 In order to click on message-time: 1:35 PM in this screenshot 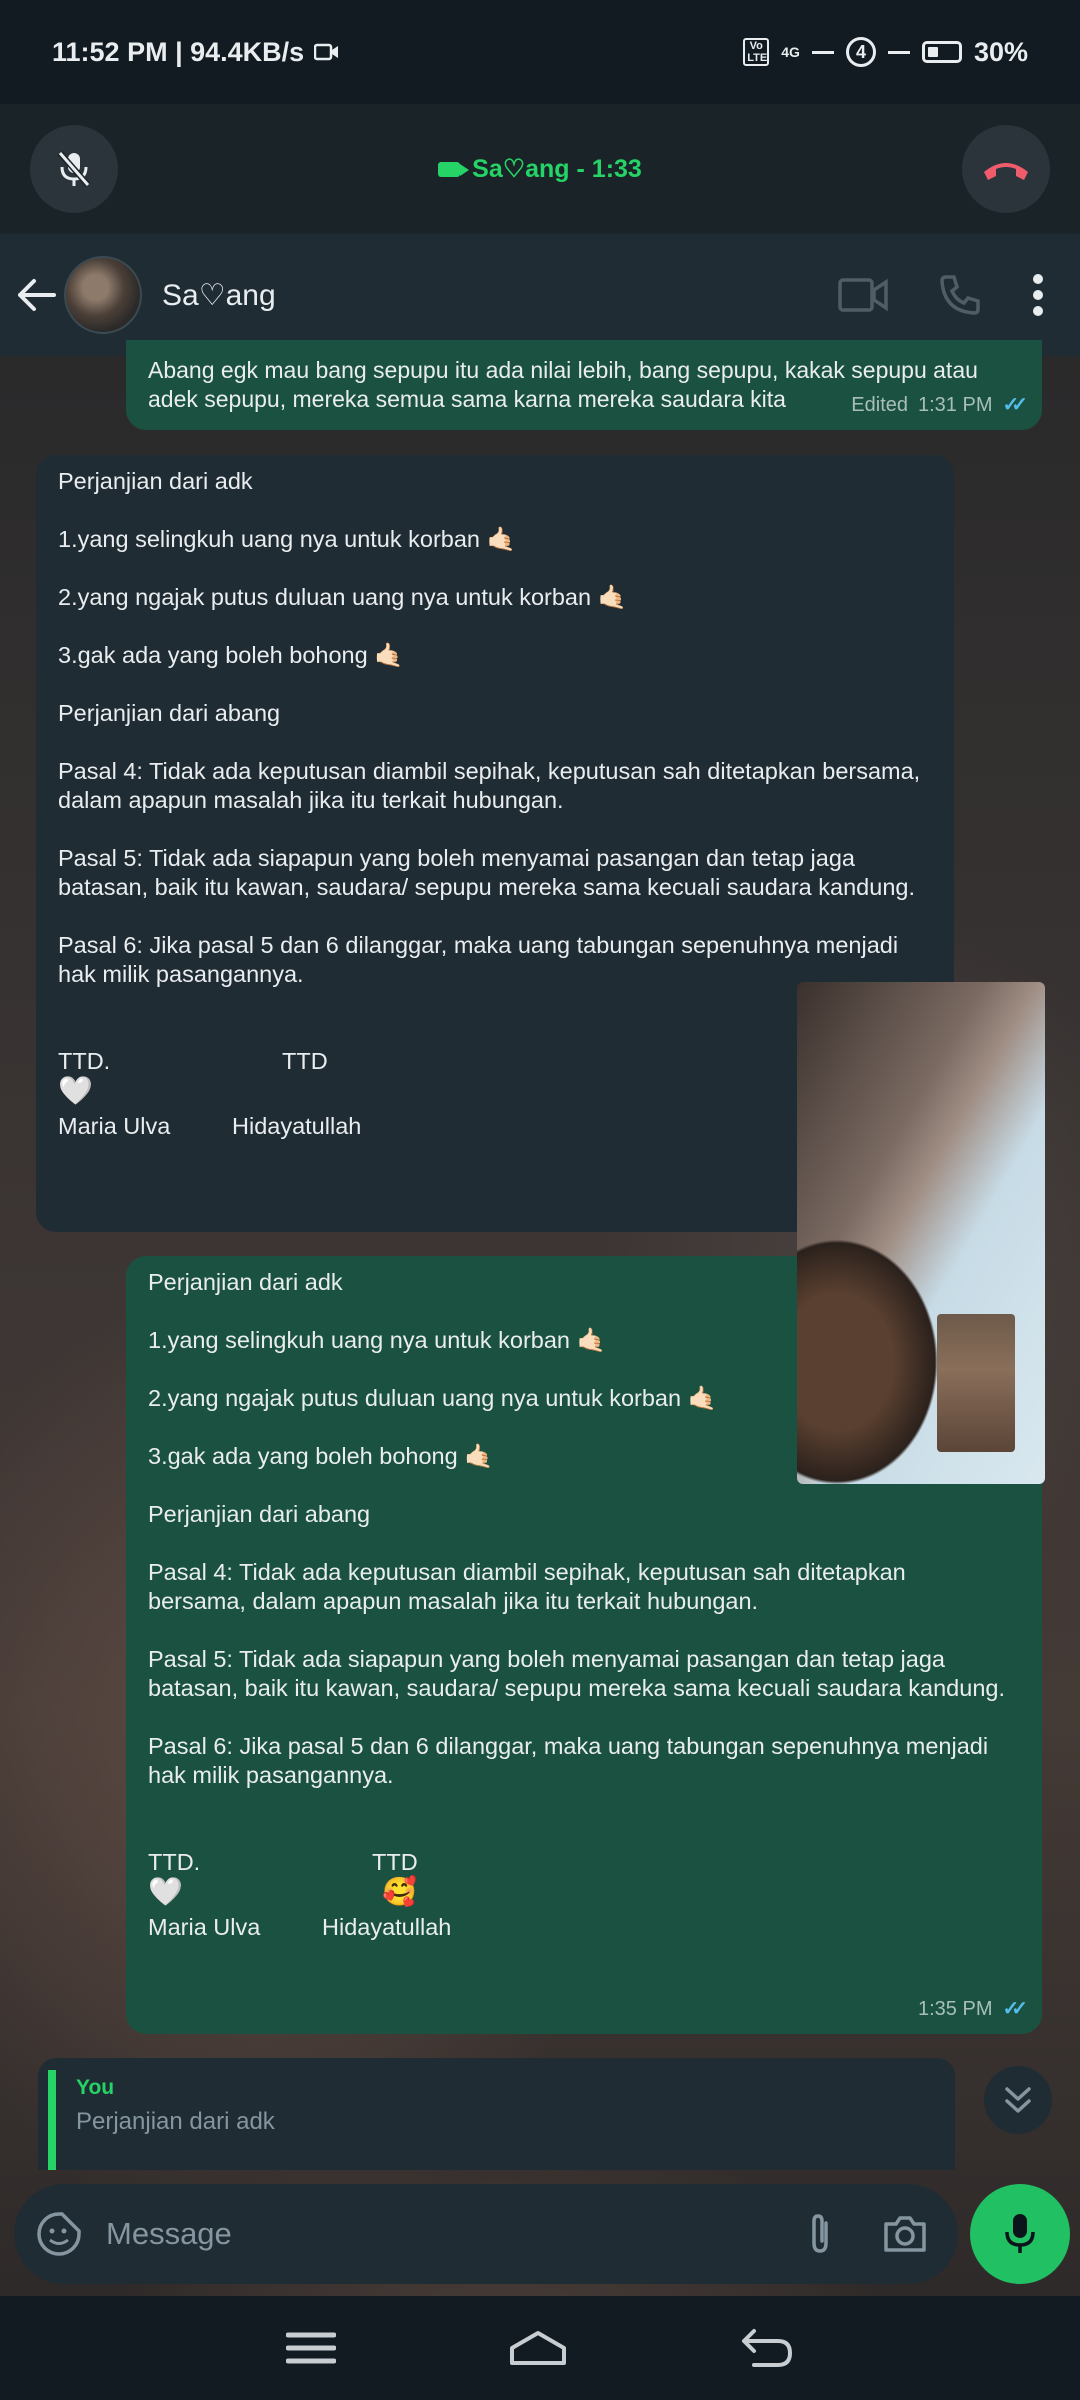, I will do `click(955, 2009)`.